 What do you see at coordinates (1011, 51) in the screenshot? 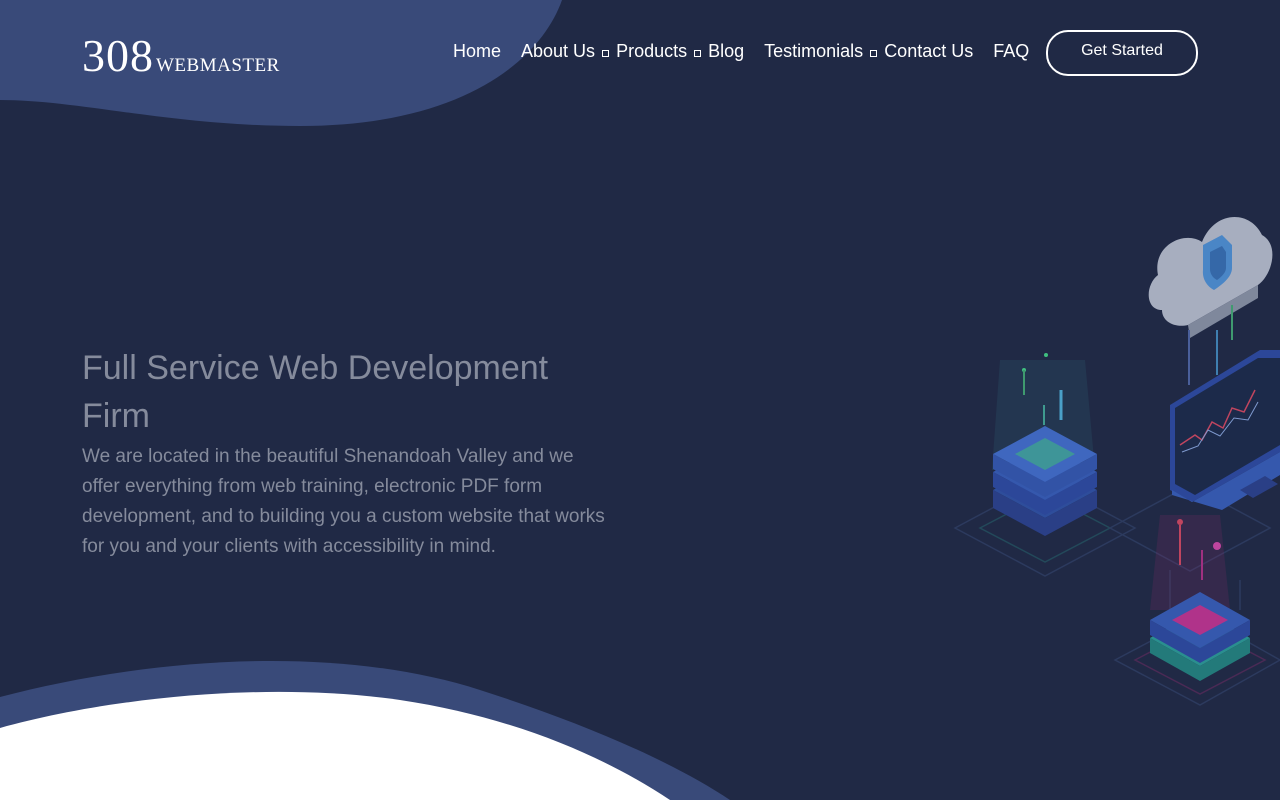
I see `nav-item-faq: FAQ` at bounding box center [1011, 51].